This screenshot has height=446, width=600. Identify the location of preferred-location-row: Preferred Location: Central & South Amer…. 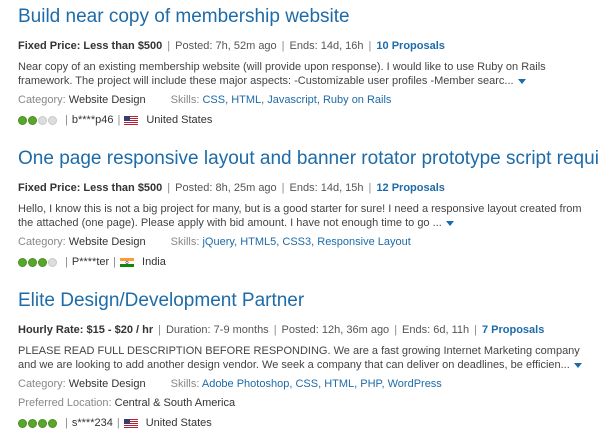
(309, 403).